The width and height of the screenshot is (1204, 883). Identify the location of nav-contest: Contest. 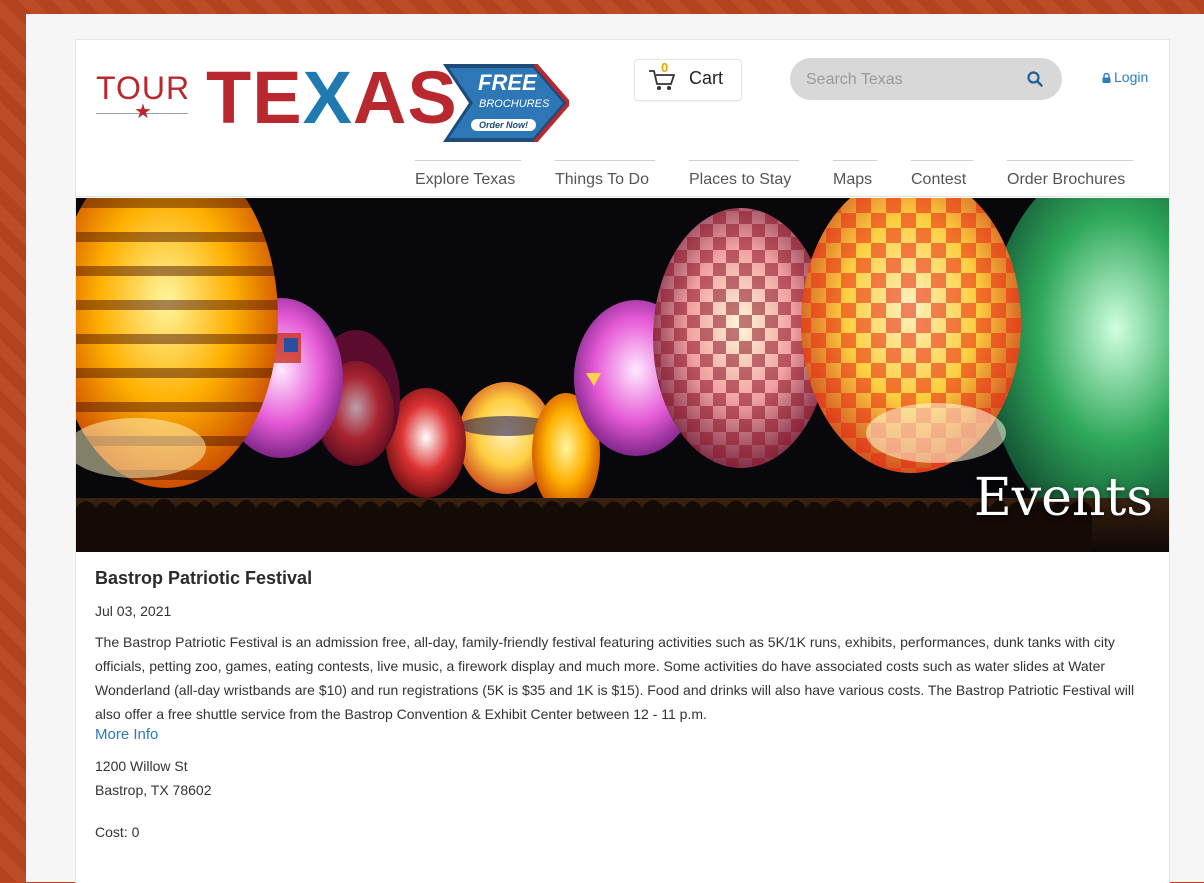
(942, 177).